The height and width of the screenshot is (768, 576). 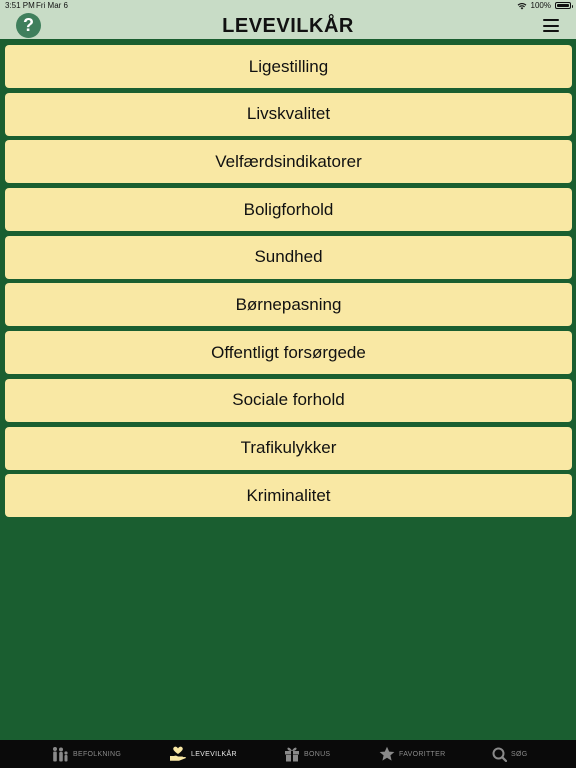 What do you see at coordinates (288, 6) in the screenshot?
I see `status-bar: 3:51 PM Fri Mar 6 100%` at bounding box center [288, 6].